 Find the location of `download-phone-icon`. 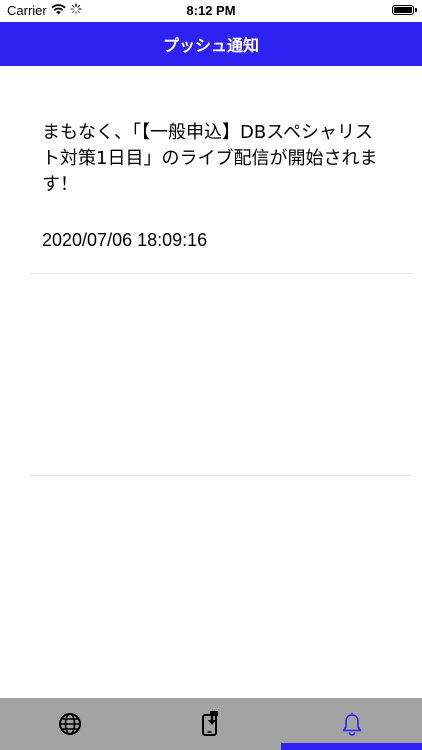

download-phone-icon is located at coordinates (211, 724).